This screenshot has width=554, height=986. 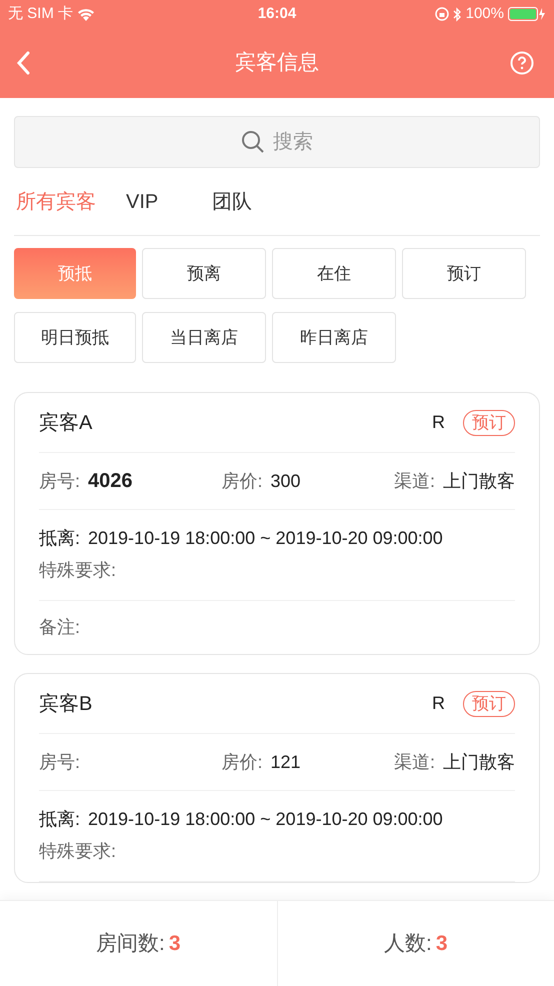 I want to click on filter-button: 预订, so click(x=464, y=273).